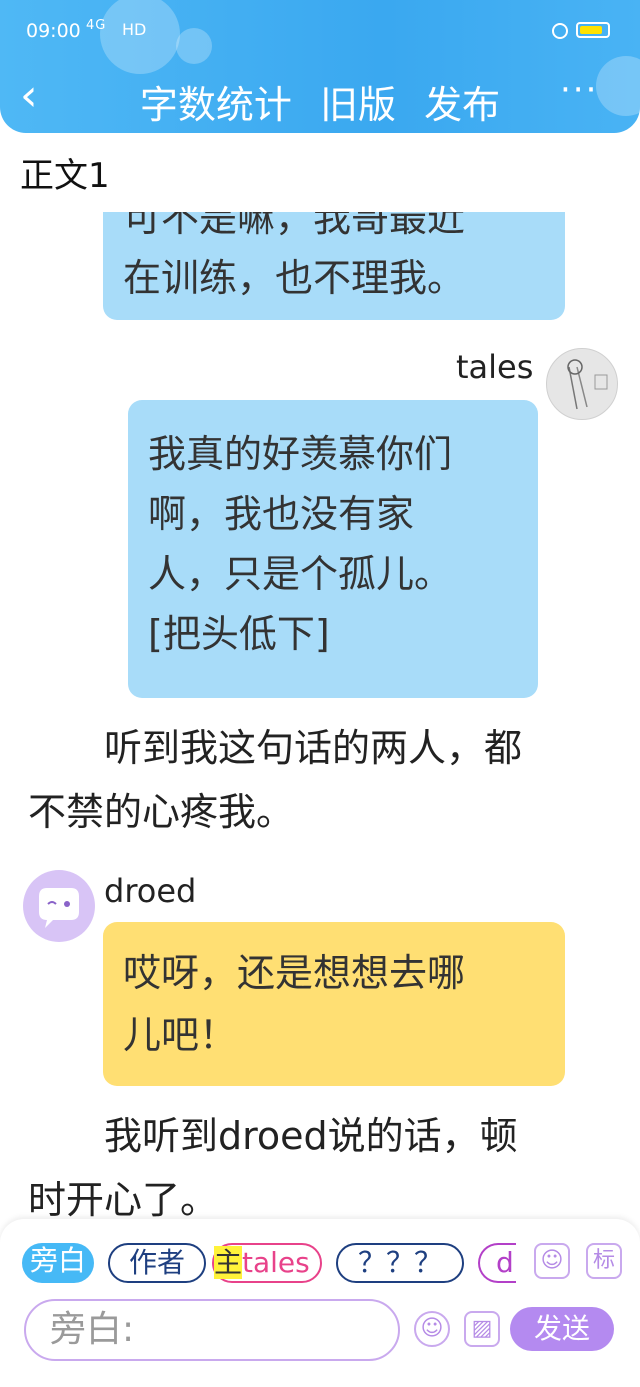 The width and height of the screenshot is (640, 1387). I want to click on battery-icon, so click(593, 30).